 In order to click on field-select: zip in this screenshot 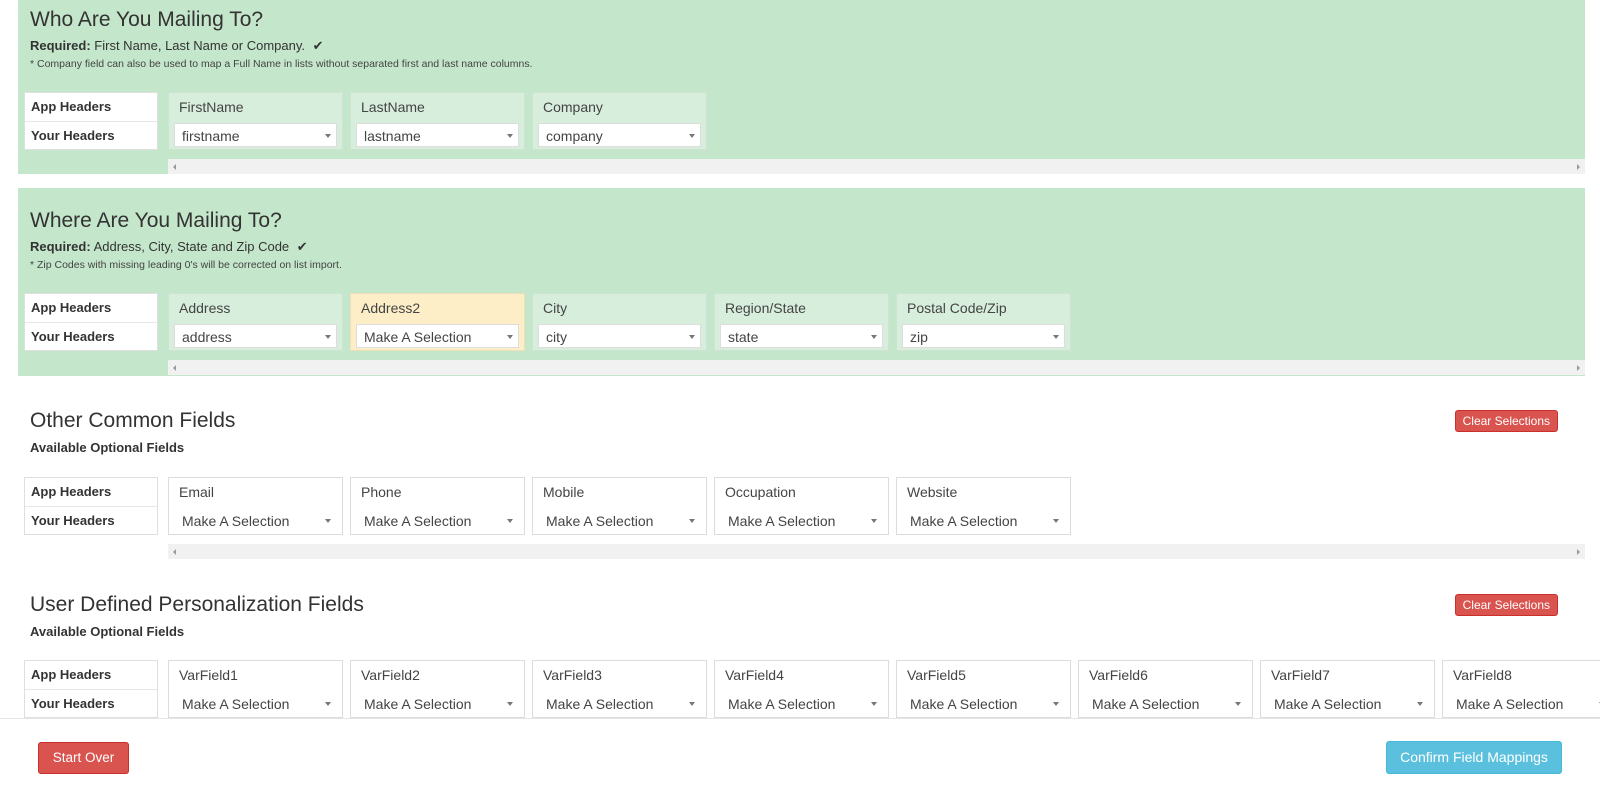, I will do `click(983, 336)`.